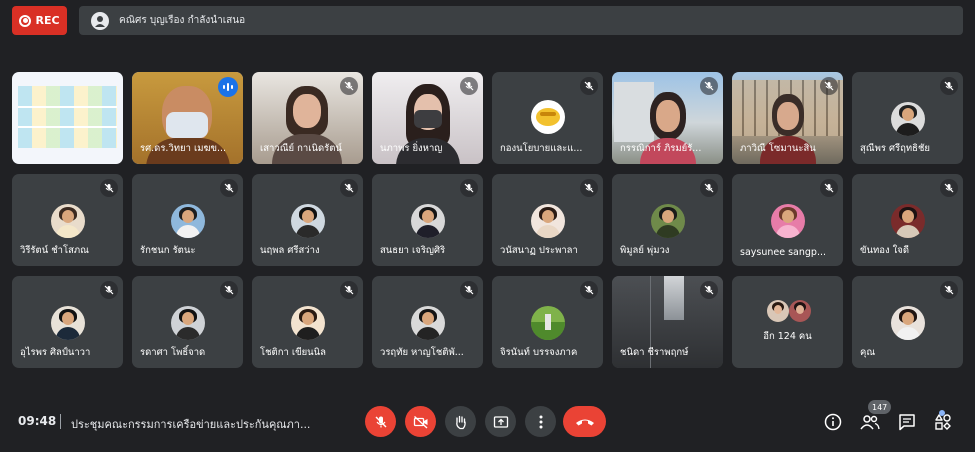 Image resolution: width=975 pixels, height=452 pixels. I want to click on participant-name: คุณ, so click(868, 352).